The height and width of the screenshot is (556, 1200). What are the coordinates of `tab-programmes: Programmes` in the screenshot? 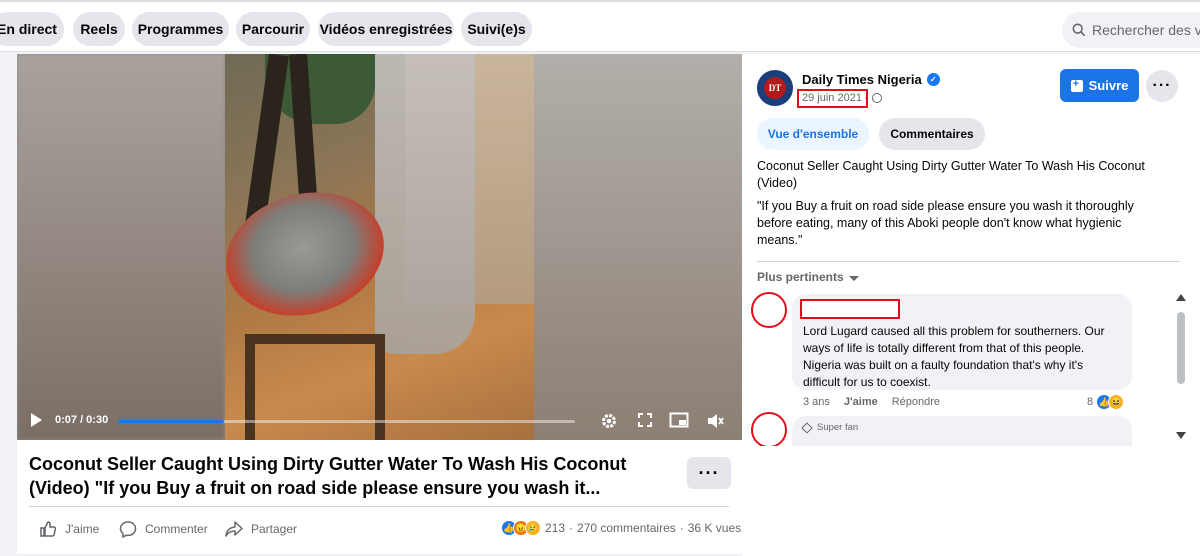 It's located at (180, 29).